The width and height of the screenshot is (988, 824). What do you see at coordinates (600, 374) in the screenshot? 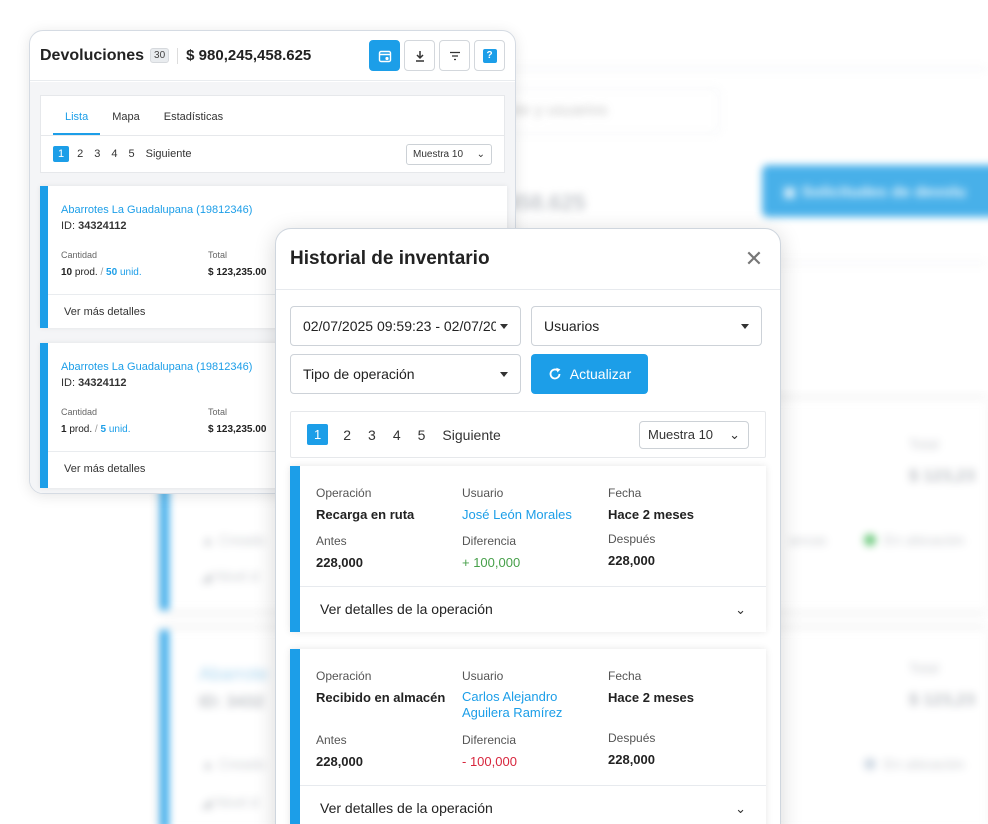
I see `refresh-label: Actualizar` at bounding box center [600, 374].